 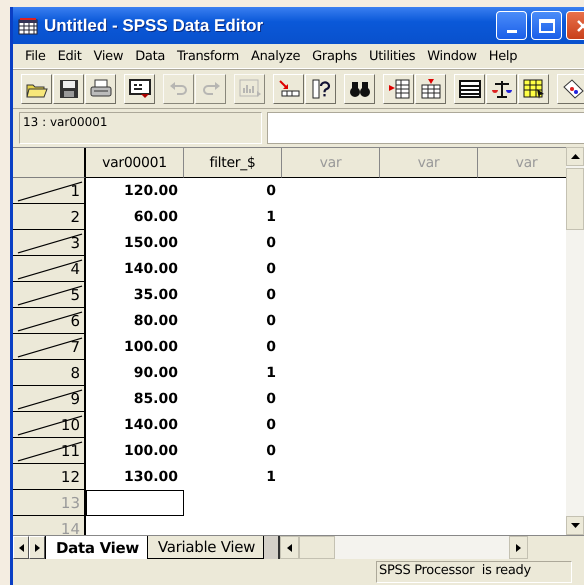 What do you see at coordinates (392, 56) in the screenshot?
I see `menu-item: Utilities` at bounding box center [392, 56].